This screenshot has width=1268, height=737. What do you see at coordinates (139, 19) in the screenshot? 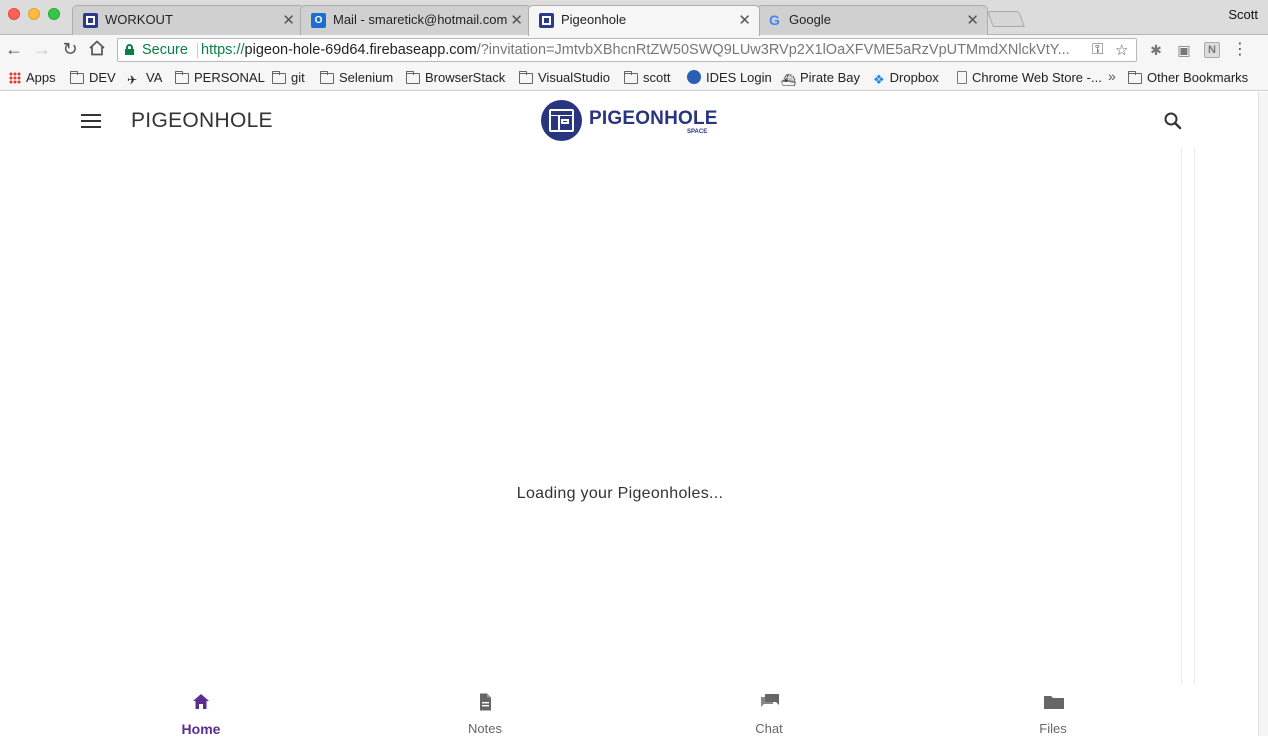
I see `tab-title: WORKOUT` at bounding box center [139, 19].